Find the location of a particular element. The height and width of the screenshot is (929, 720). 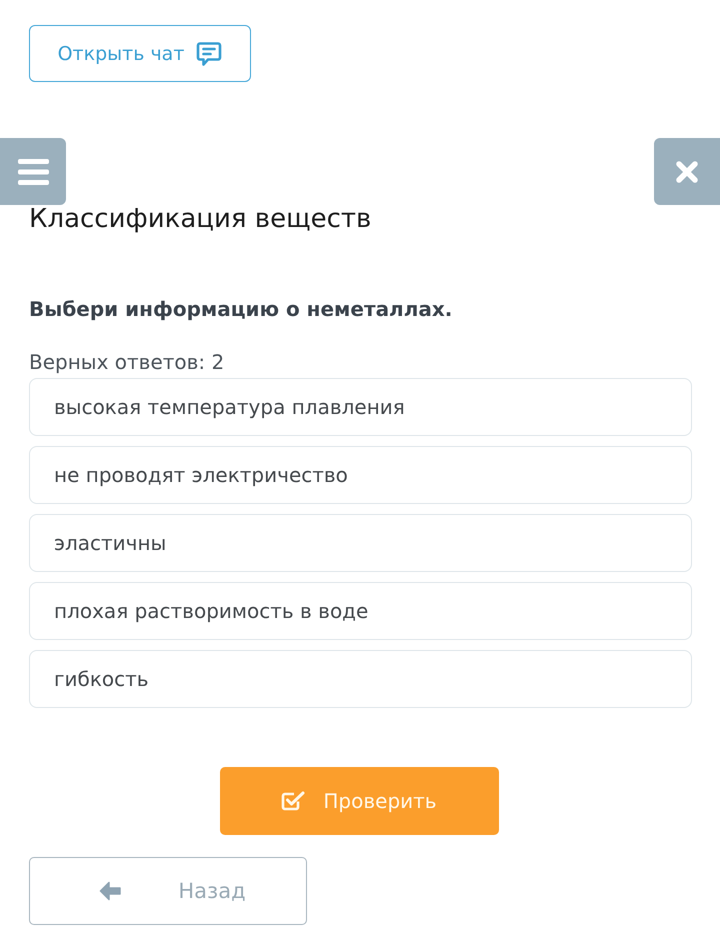

answer-option: не проводят электричество is located at coordinates (360, 475).